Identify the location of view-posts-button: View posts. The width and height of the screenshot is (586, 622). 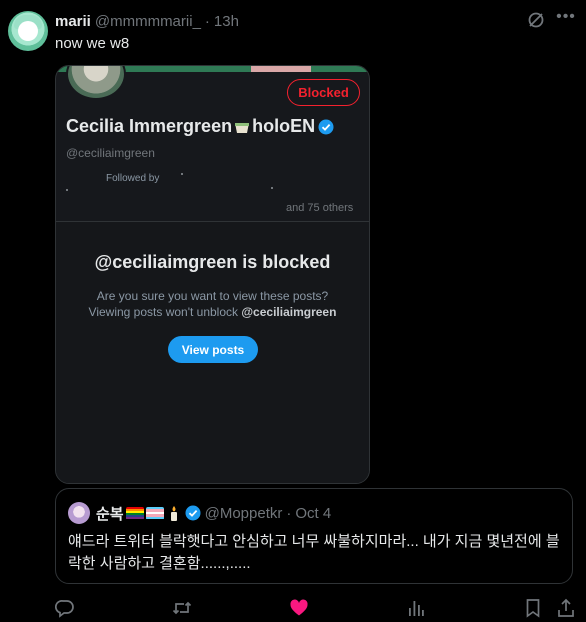
(213, 349).